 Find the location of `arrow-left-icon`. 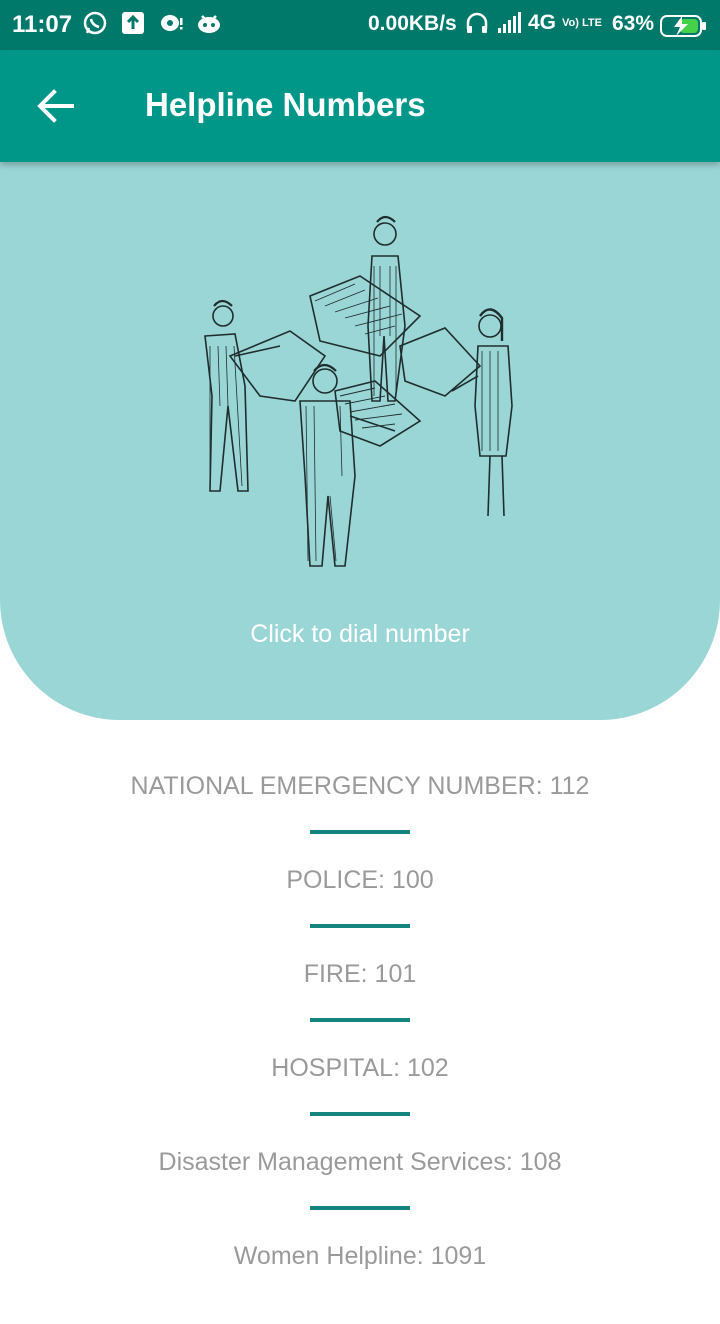

arrow-left-icon is located at coordinates (56, 106).